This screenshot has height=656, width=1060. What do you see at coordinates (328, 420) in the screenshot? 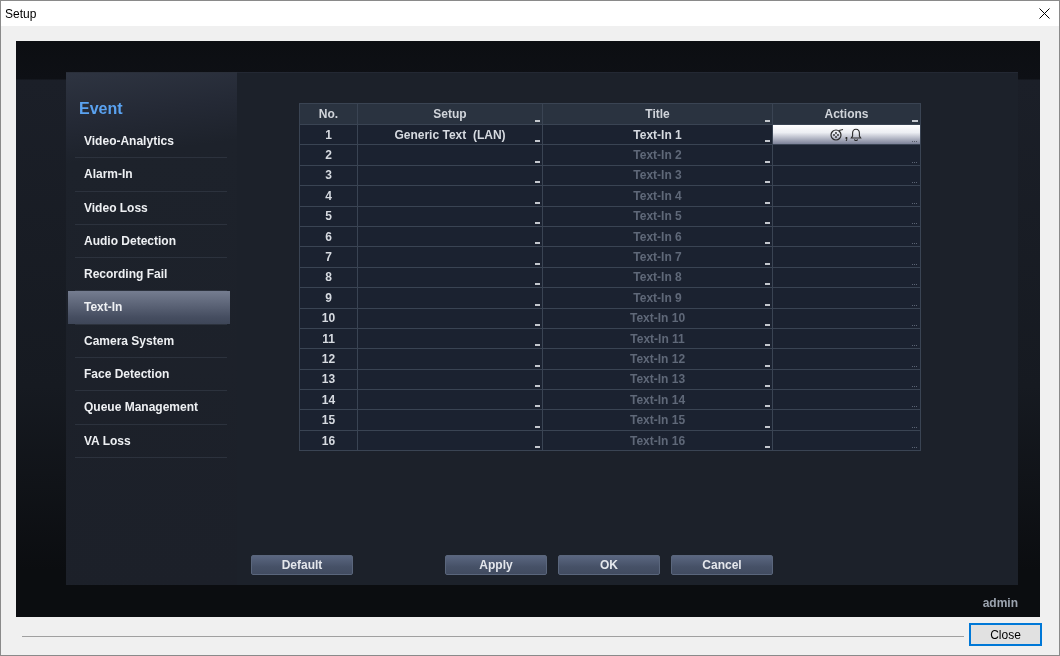
I see `table-cell: 15` at bounding box center [328, 420].